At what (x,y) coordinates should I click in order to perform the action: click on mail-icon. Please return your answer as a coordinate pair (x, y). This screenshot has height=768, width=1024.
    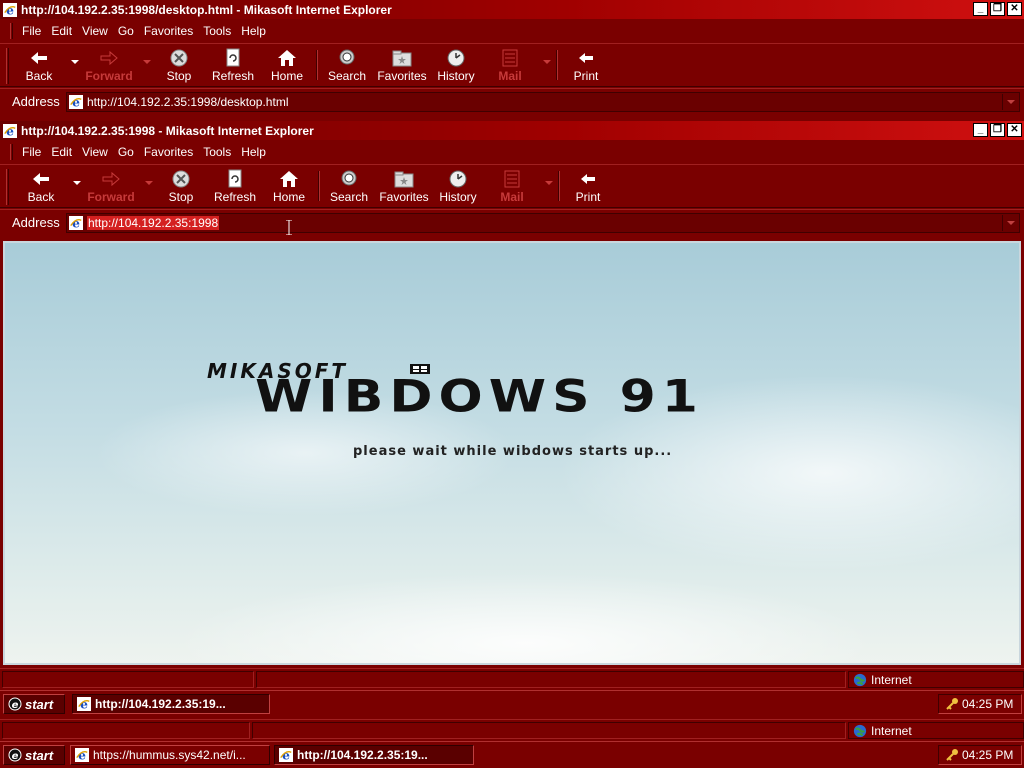
    Looking at the image, I should click on (512, 179).